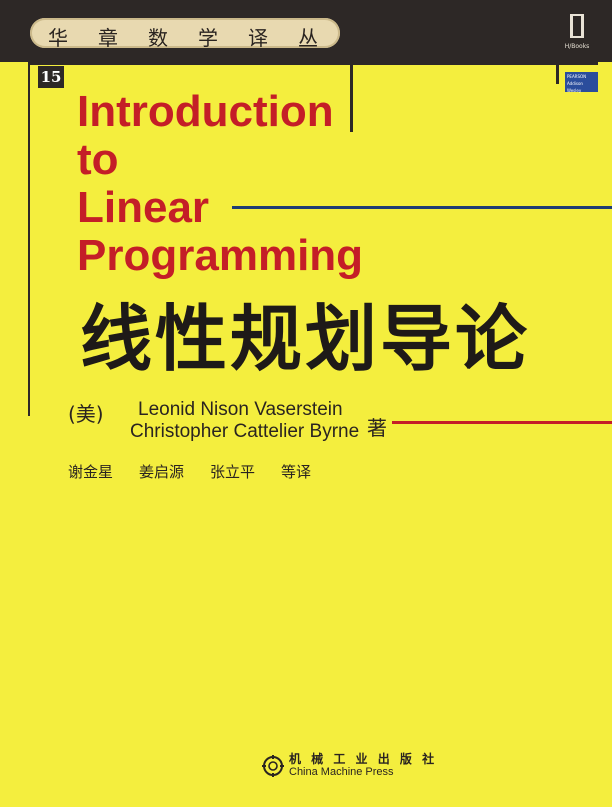 The width and height of the screenshot is (612, 807). What do you see at coordinates (313, 63) in the screenshot?
I see `decor-horizontal-line-top` at bounding box center [313, 63].